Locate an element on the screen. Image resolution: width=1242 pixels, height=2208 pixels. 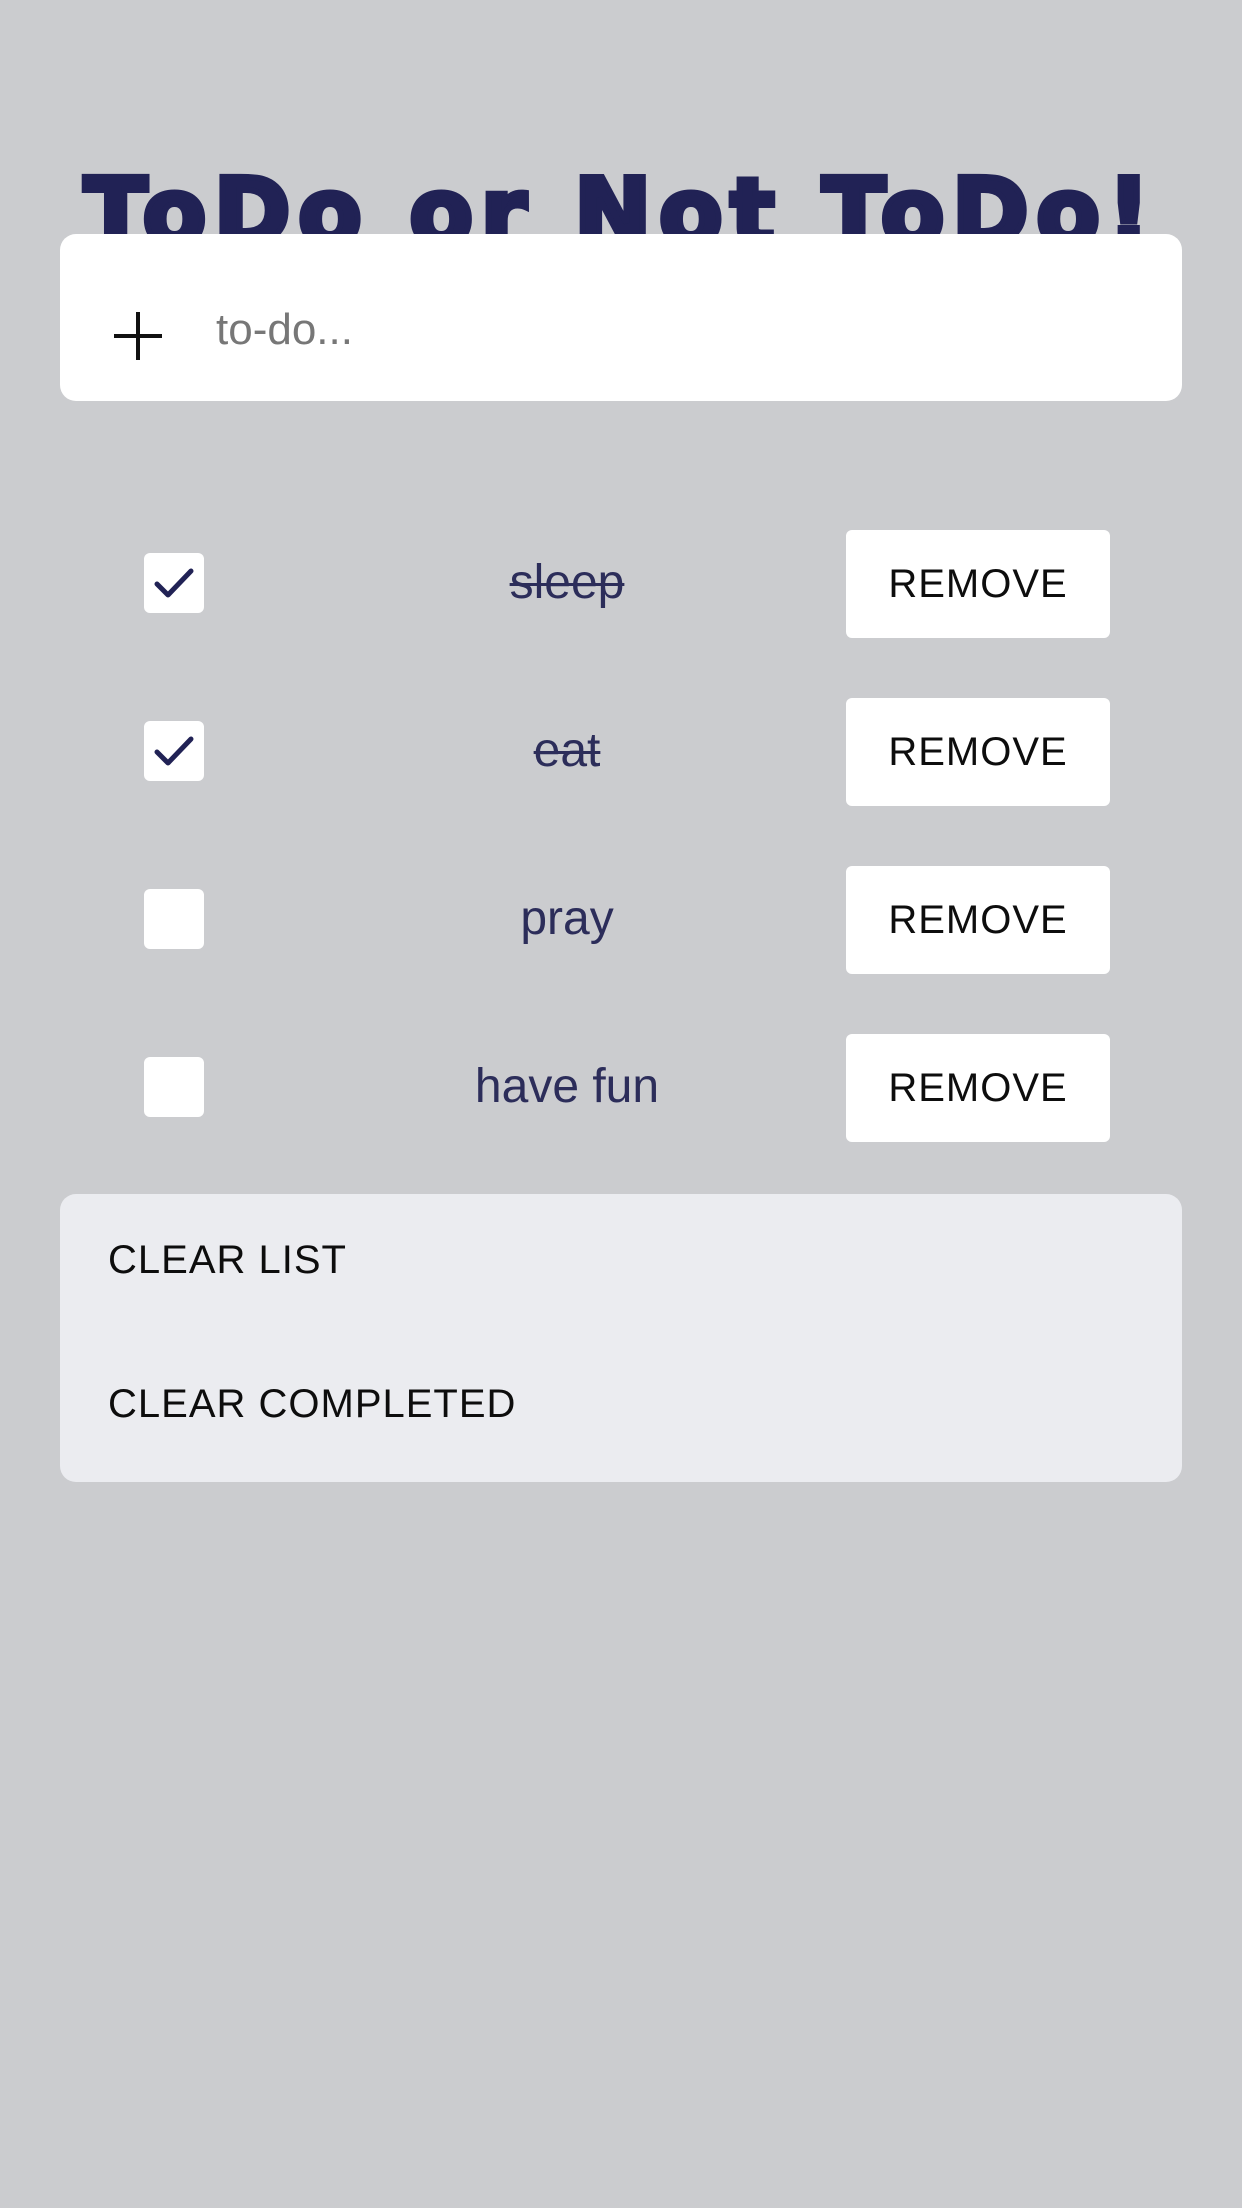
clear-list-button: CLEAR LIST is located at coordinates (227, 1260).